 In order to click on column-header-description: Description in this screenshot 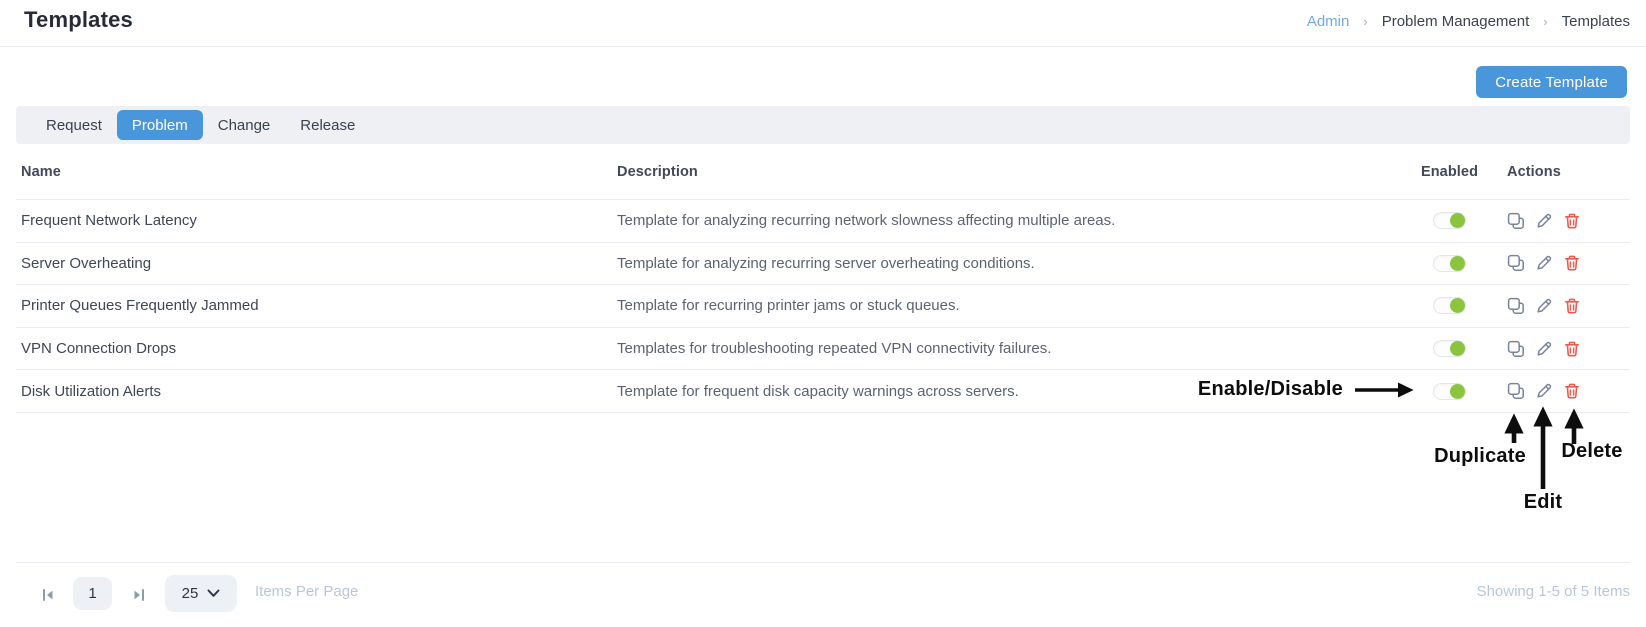, I will do `click(657, 171)`.